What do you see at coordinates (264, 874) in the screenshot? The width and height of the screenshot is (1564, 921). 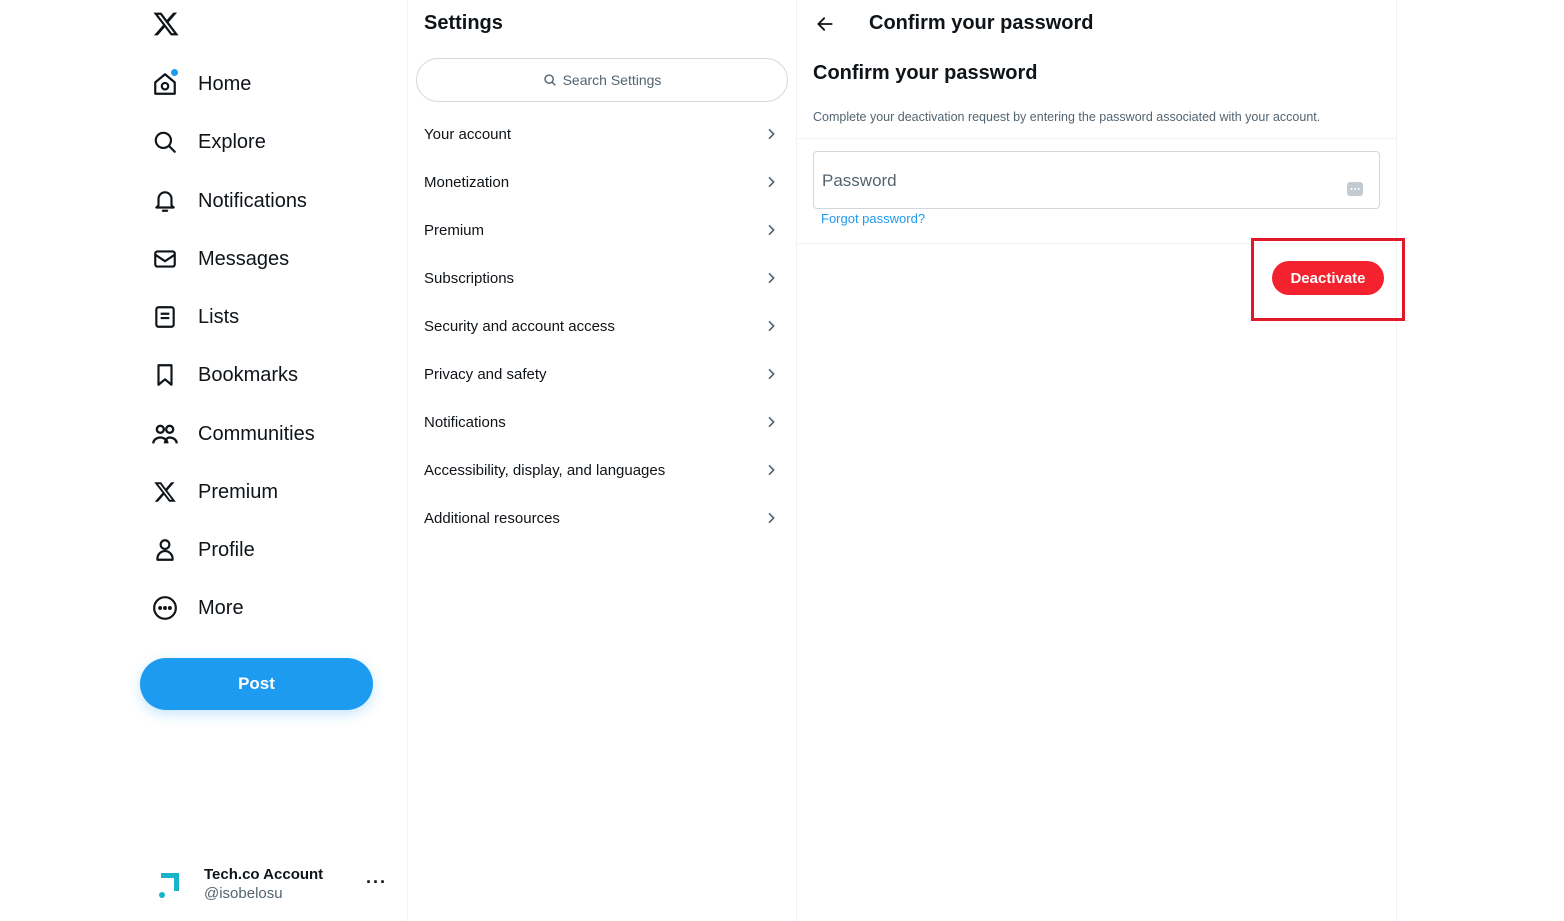 I see `account-name: Tech.co Account` at bounding box center [264, 874].